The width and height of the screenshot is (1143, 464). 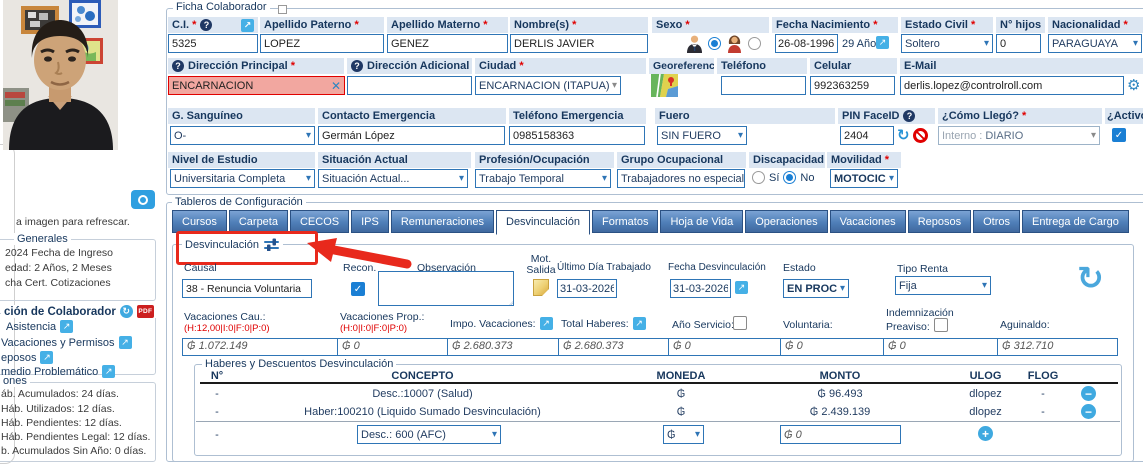 I want to click on sidebar-link-vacaciones-permisos: Vacaciones y Permisos, so click(x=66, y=342).